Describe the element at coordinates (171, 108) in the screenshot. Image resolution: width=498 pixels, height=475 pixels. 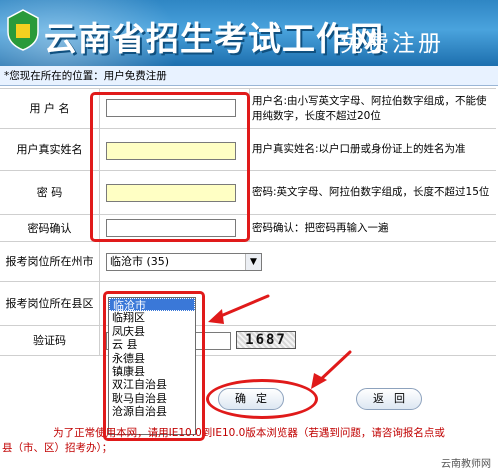
I see `username-input` at that location.